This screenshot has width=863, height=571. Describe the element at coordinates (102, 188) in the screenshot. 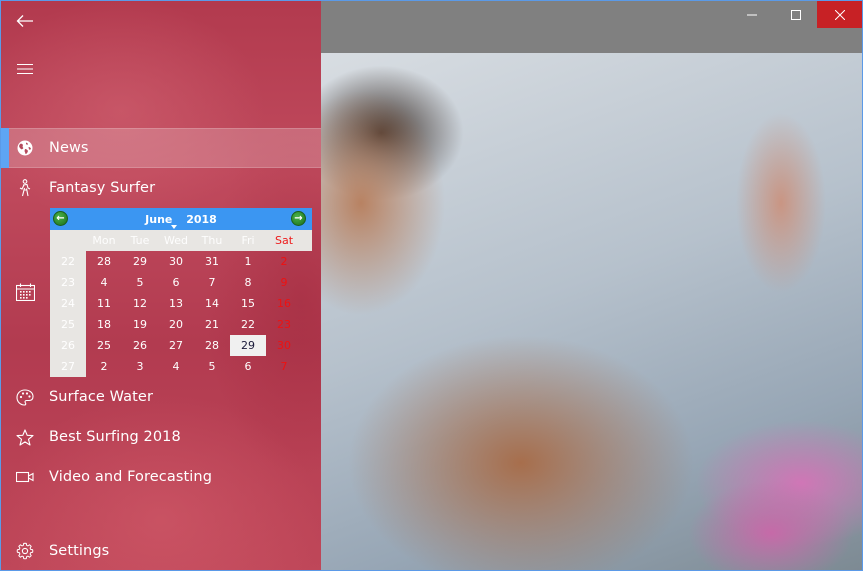

I see `nav-item-label: Fantasy Surfer` at that location.